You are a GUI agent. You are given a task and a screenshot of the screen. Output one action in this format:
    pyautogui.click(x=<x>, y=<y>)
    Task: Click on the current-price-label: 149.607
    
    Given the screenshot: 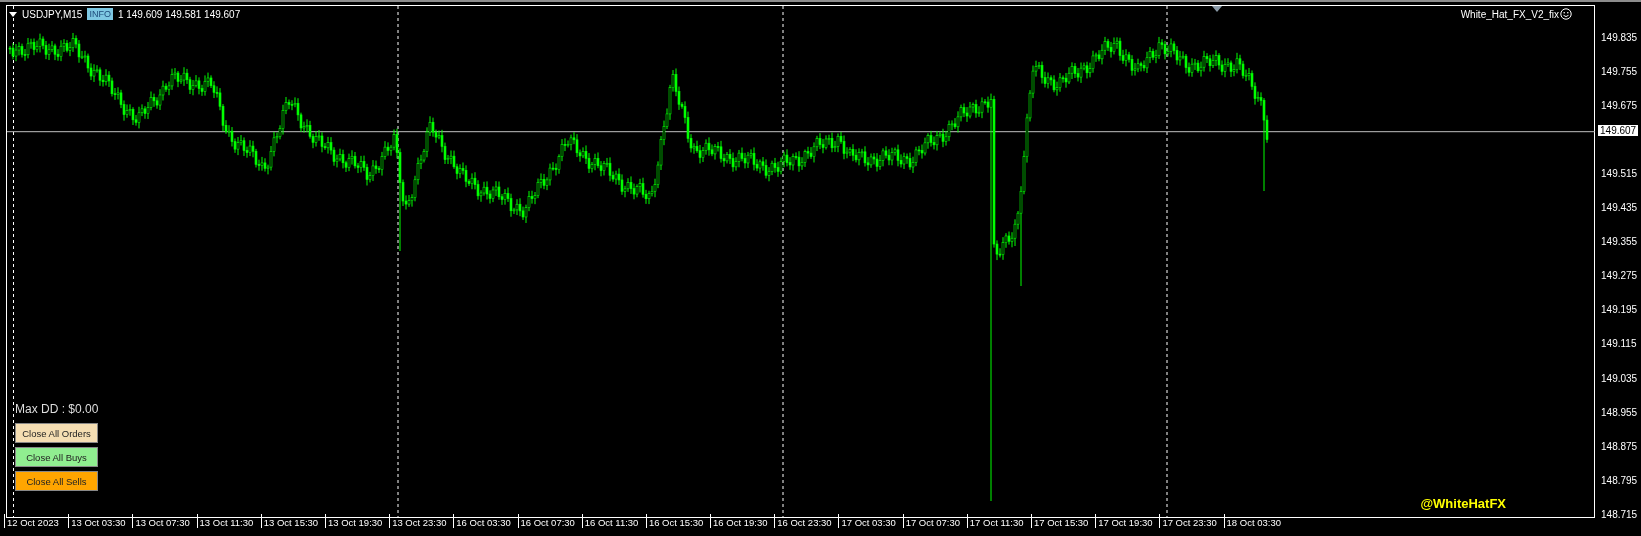 What is the action you would take?
    pyautogui.click(x=1618, y=130)
    